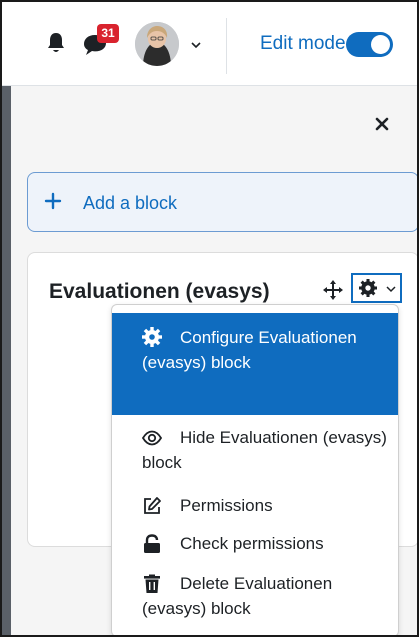  Describe the element at coordinates (222, 202) in the screenshot. I see `add-block-button: Add a block` at that location.